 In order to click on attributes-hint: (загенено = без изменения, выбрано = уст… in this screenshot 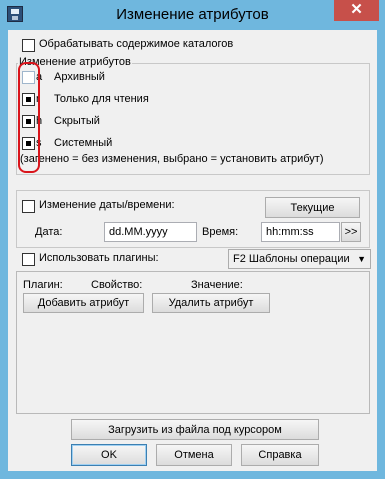, I will do `click(172, 159)`.